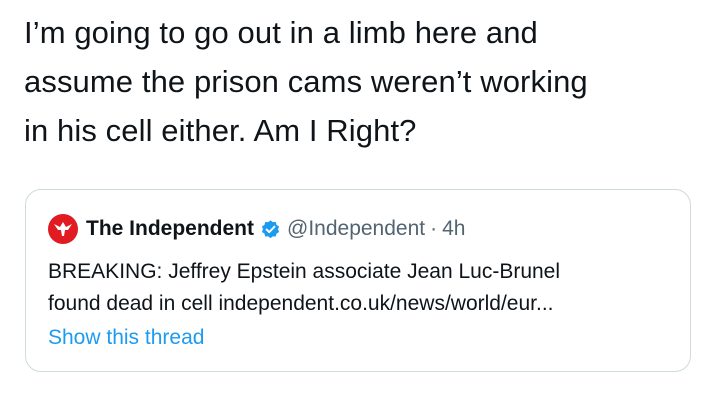 This screenshot has width=704, height=406. What do you see at coordinates (126, 338) in the screenshot?
I see `show-thread-link: Show this thread` at bounding box center [126, 338].